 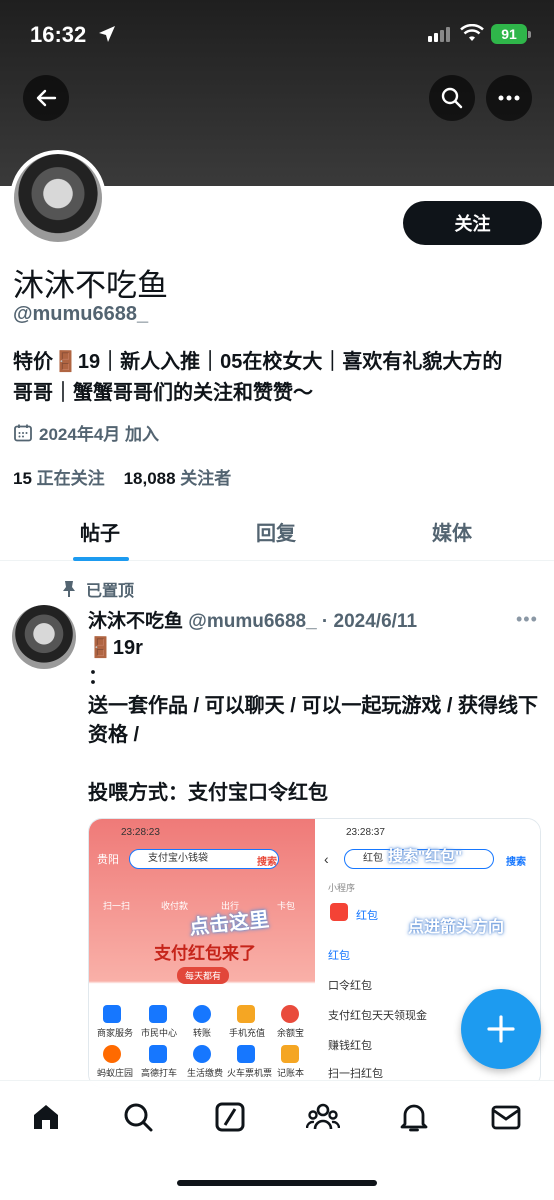 What do you see at coordinates (163, 393) in the screenshot?
I see `bio-line: 哥哥｜蟹蟹哥哥们的关注和赞赞～` at bounding box center [163, 393].